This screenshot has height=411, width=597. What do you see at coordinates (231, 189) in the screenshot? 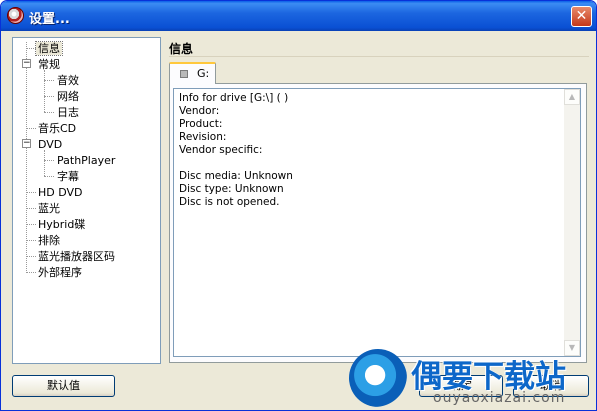
I see `info-line: Disc type: Unknown` at bounding box center [231, 189].